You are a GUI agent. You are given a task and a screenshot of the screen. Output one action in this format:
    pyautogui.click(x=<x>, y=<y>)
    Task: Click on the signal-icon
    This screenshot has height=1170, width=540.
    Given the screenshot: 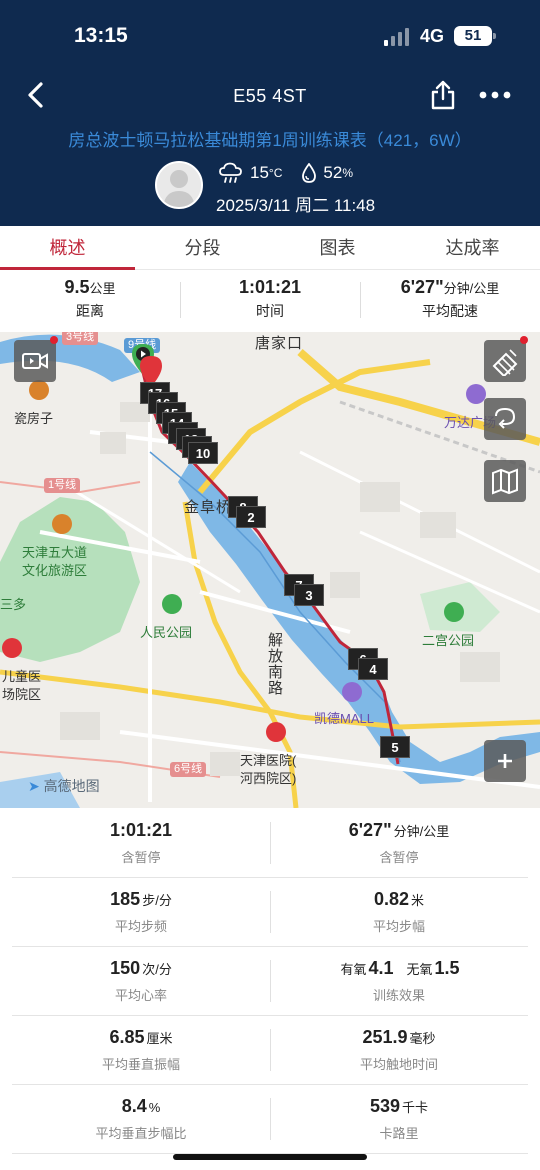 What is the action you would take?
    pyautogui.click(x=398, y=37)
    